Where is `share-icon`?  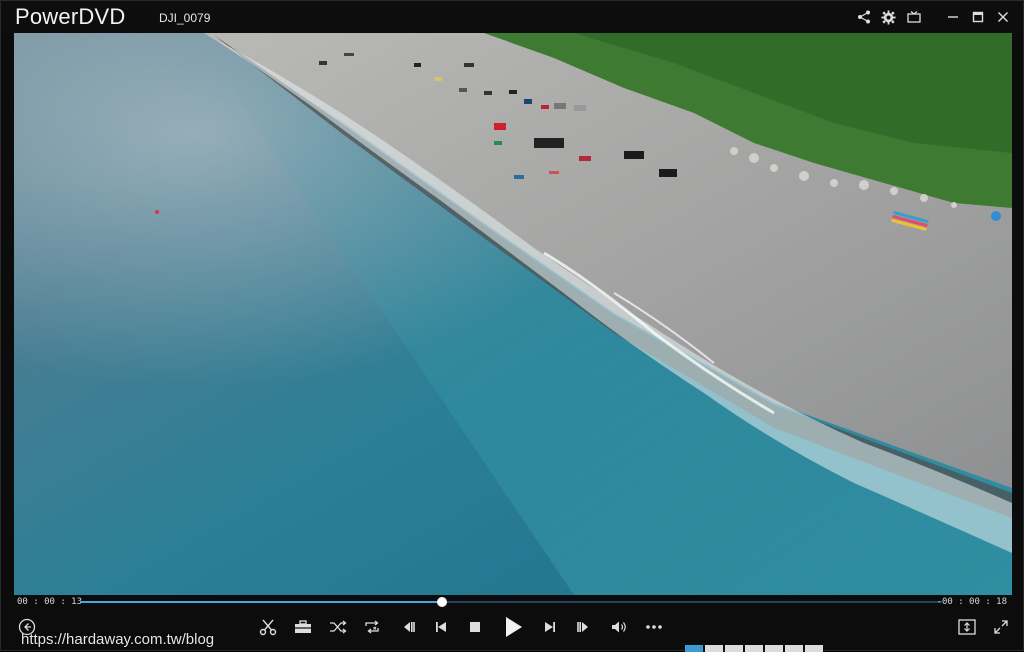
share-icon is located at coordinates (863, 17).